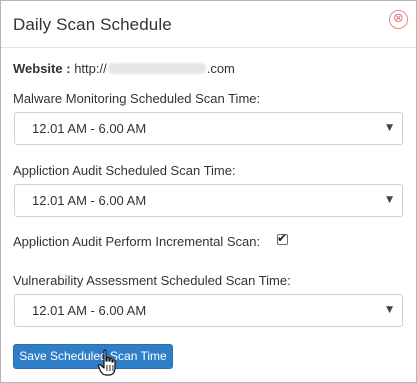 The image size is (417, 383). I want to click on malware-scan-time-value: 12.01 AM - 6.00 AM, so click(89, 128).